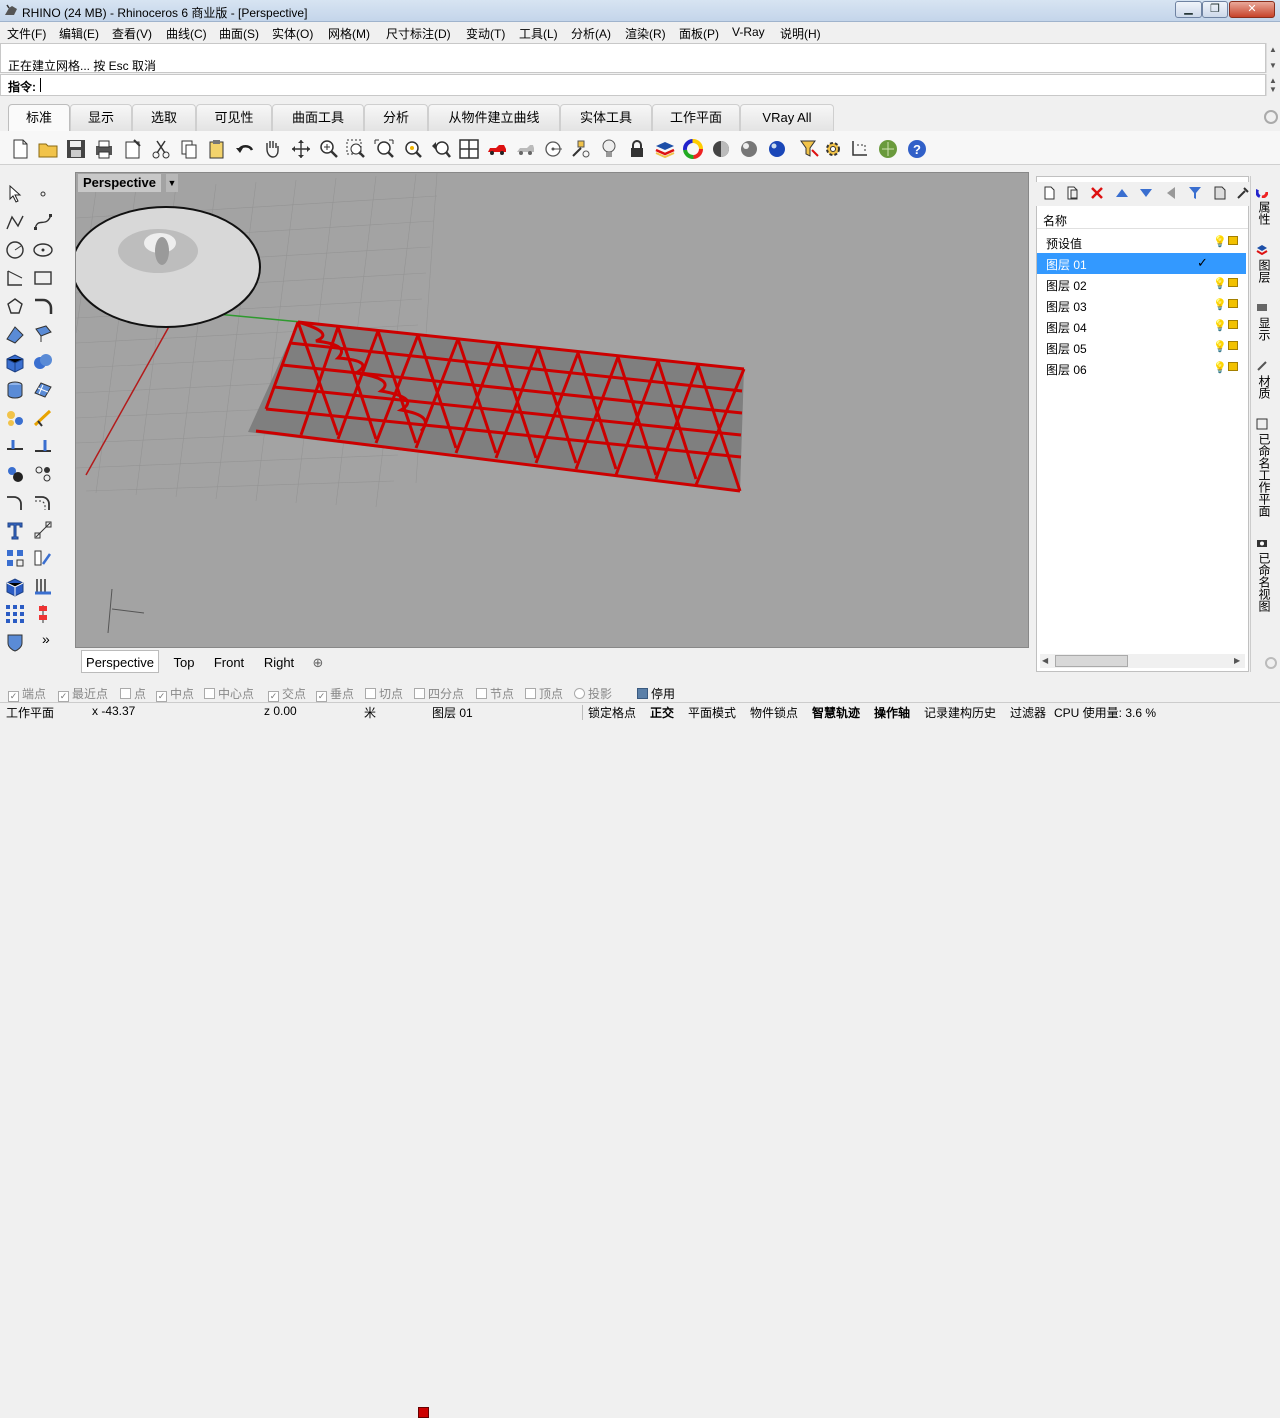  Describe the element at coordinates (1142, 219) in the screenshot. I see `layers-column-header: 名称` at that location.